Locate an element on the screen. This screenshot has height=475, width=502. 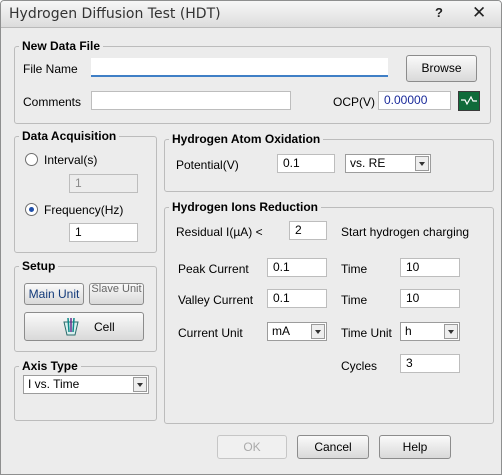
title-bar: Hydrogen Diffusion Test (HDT) ? ✕ is located at coordinates (251, 14).